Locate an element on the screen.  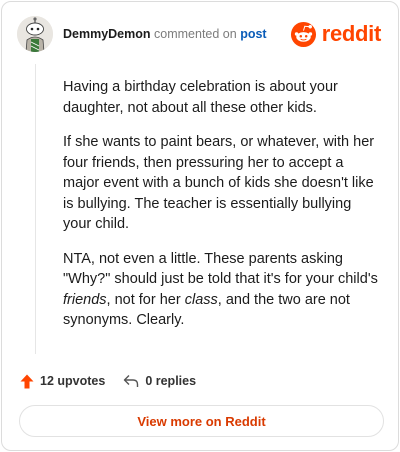
reddit-wordmark: reddit is located at coordinates (351, 33).